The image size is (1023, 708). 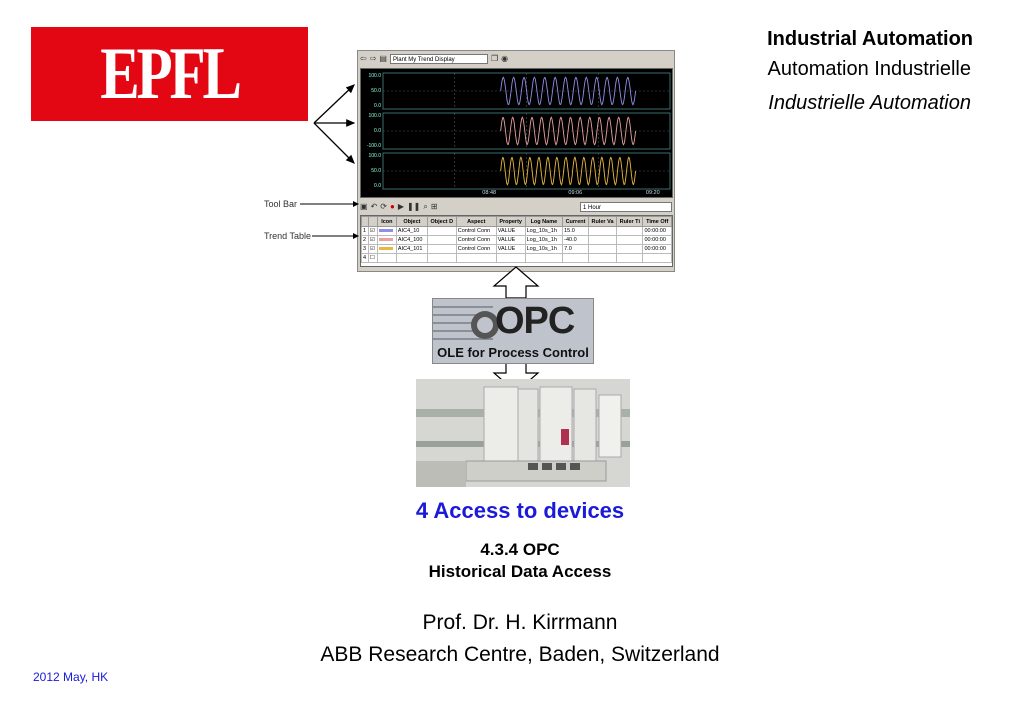 I want to click on trend-toolbar: ▣ ↶ ⟳ ● ▶ ❚❚ ⌕ ⊞ 1 Hour, so click(x=516, y=207).